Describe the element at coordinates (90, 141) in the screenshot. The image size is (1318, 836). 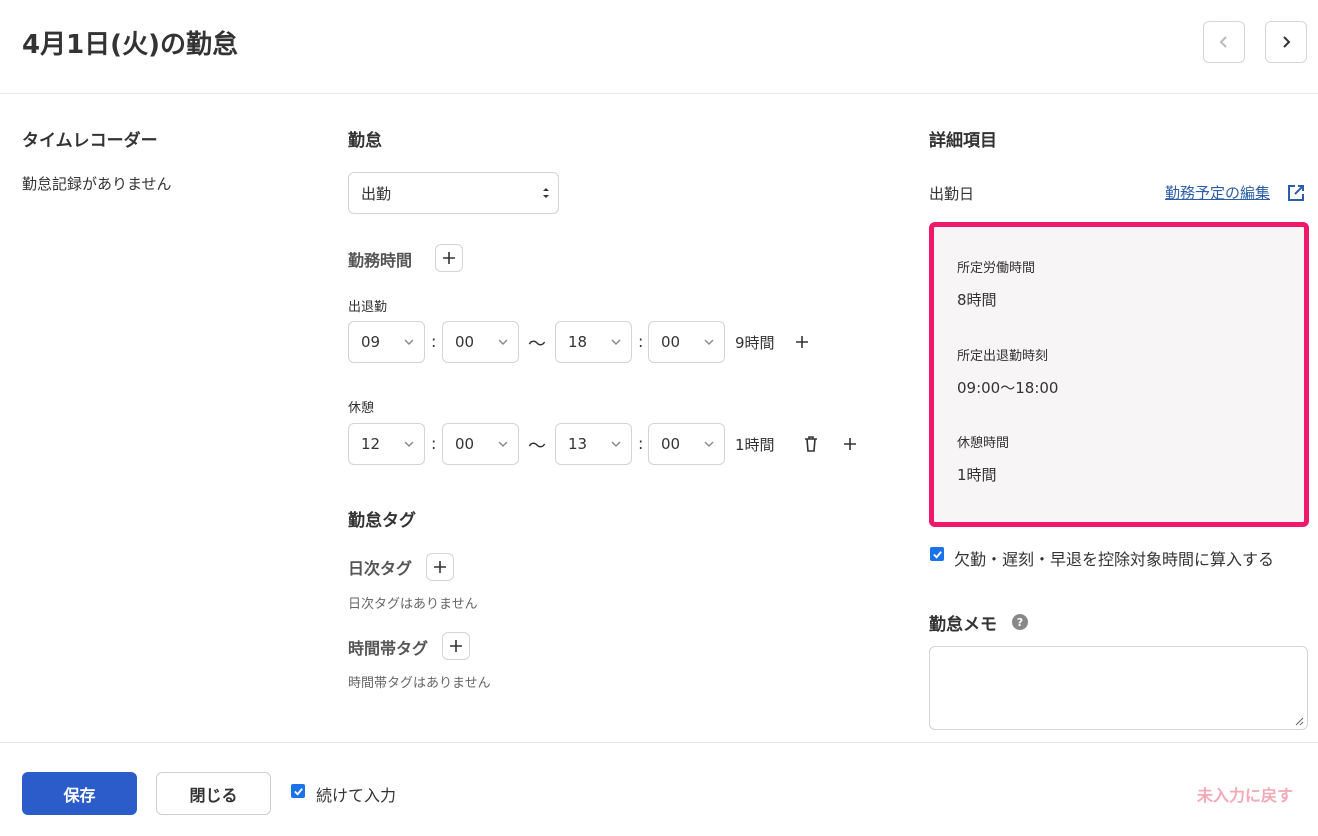
I see `timerecorder-title: タイムレコーダー` at that location.